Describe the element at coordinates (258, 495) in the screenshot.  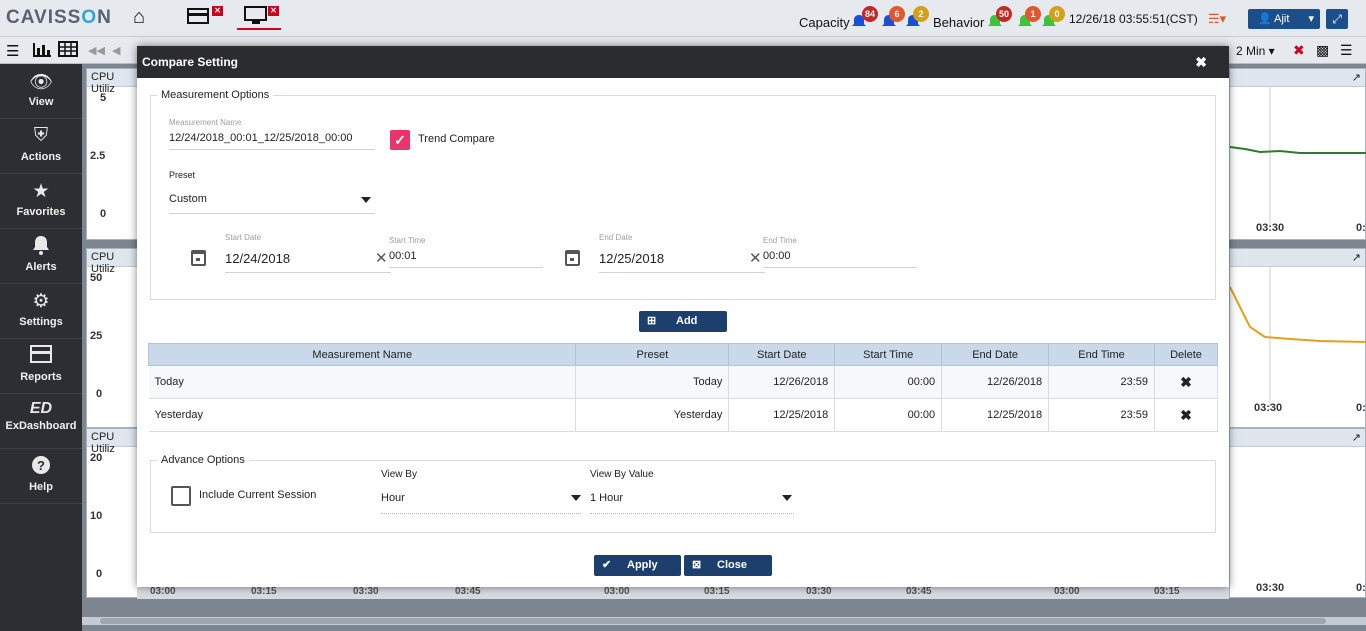
I see `include-current-session-label: Include Current Session` at that location.